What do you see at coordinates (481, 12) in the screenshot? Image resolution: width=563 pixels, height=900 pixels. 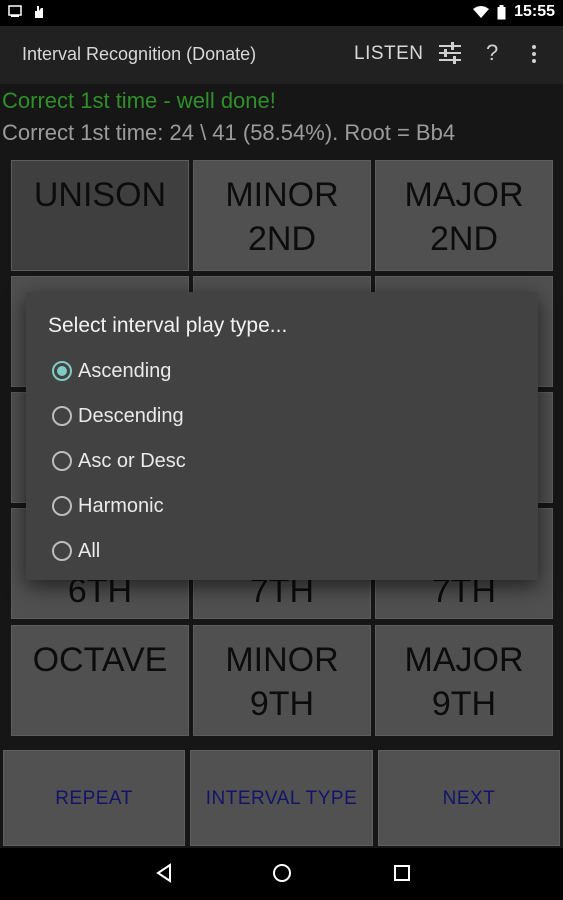 I see `wifi-icon` at bounding box center [481, 12].